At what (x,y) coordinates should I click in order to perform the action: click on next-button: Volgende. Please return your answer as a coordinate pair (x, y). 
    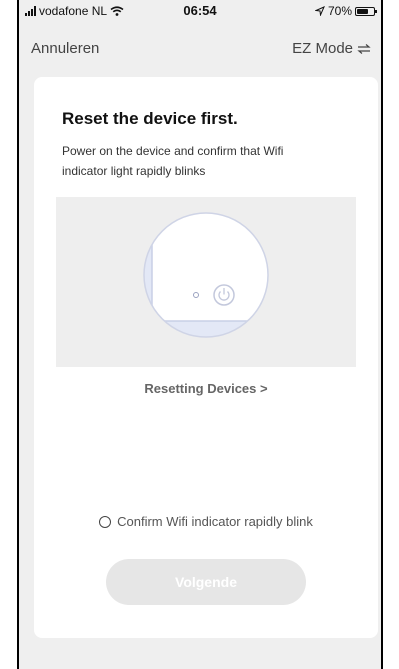
    Looking at the image, I should click on (206, 582).